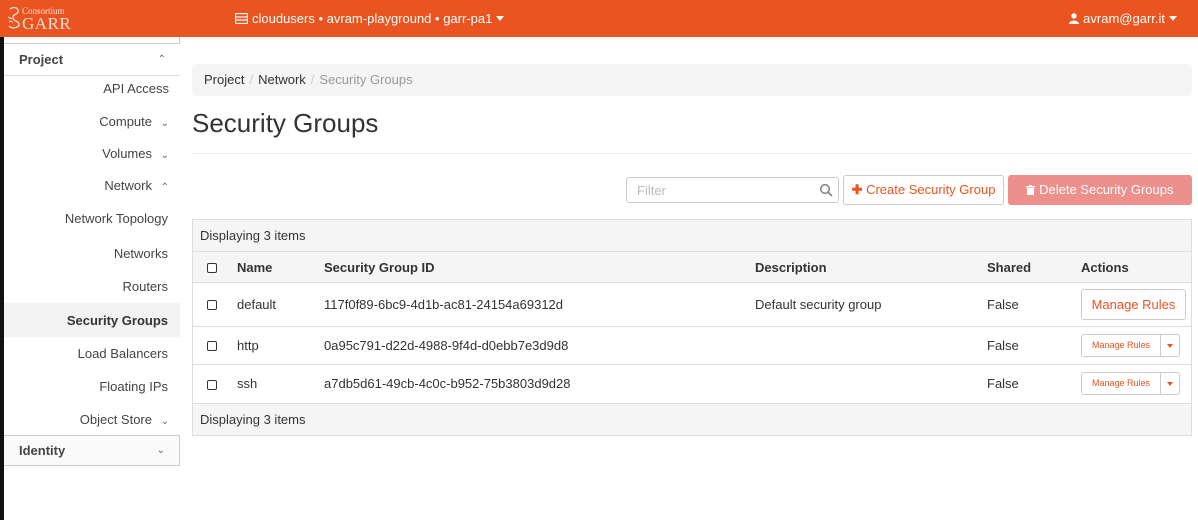 Image resolution: width=1198 pixels, height=520 pixels. I want to click on table-item-count: Displaying 3 items, so click(692, 236).